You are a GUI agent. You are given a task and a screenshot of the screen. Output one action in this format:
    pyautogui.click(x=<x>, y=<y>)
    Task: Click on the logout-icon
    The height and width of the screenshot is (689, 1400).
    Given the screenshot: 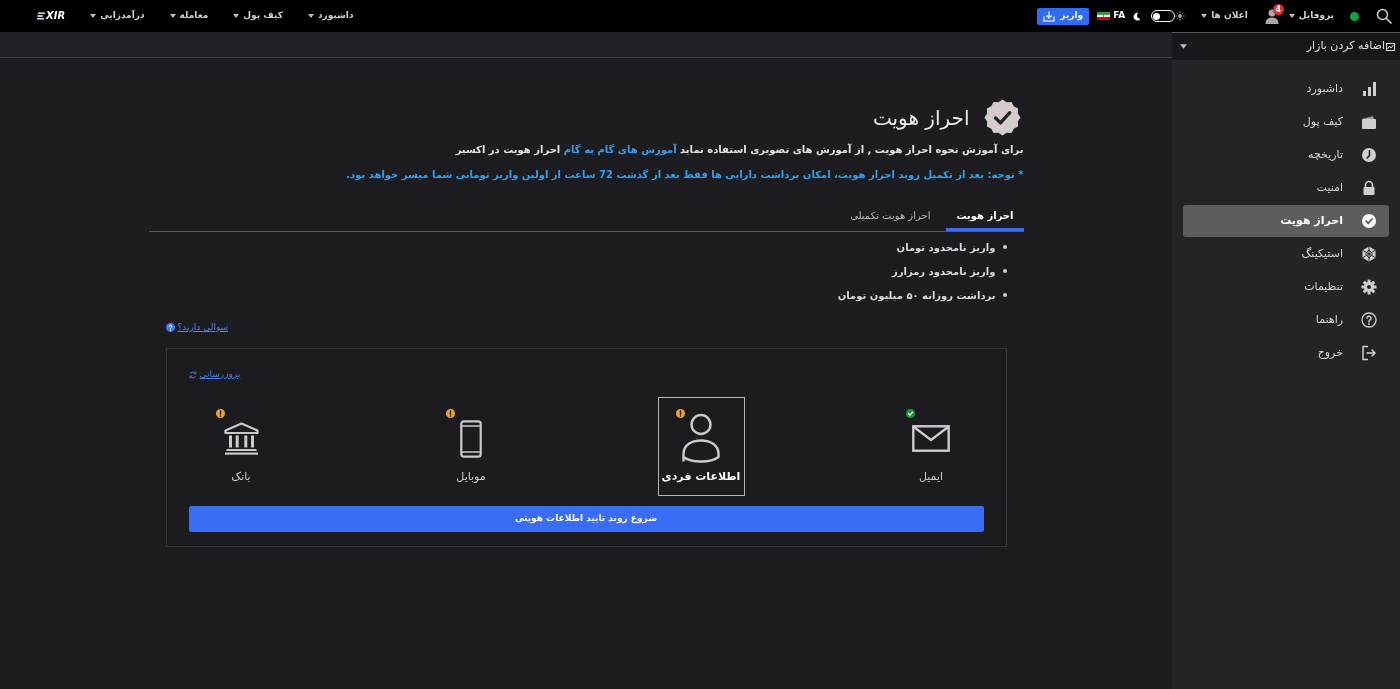 What is the action you would take?
    pyautogui.click(x=1369, y=353)
    